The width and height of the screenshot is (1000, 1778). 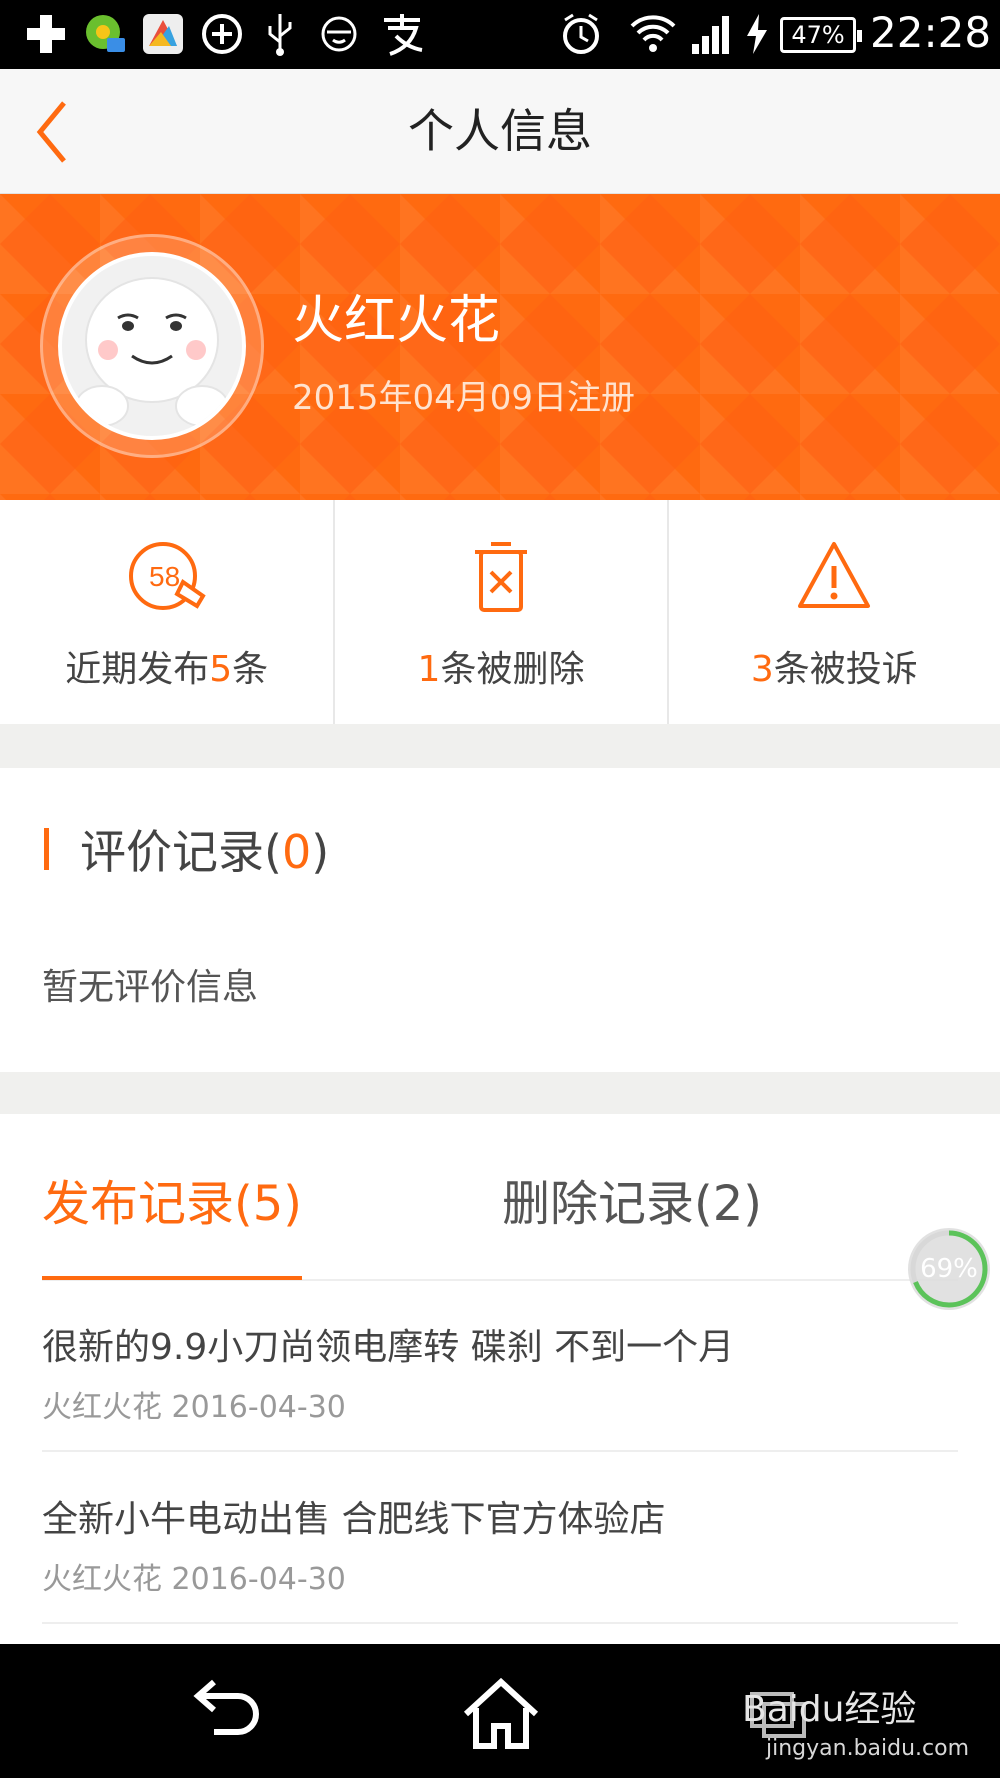 I want to click on watermark-url: jingyan.baidu.com, so click(x=868, y=1748).